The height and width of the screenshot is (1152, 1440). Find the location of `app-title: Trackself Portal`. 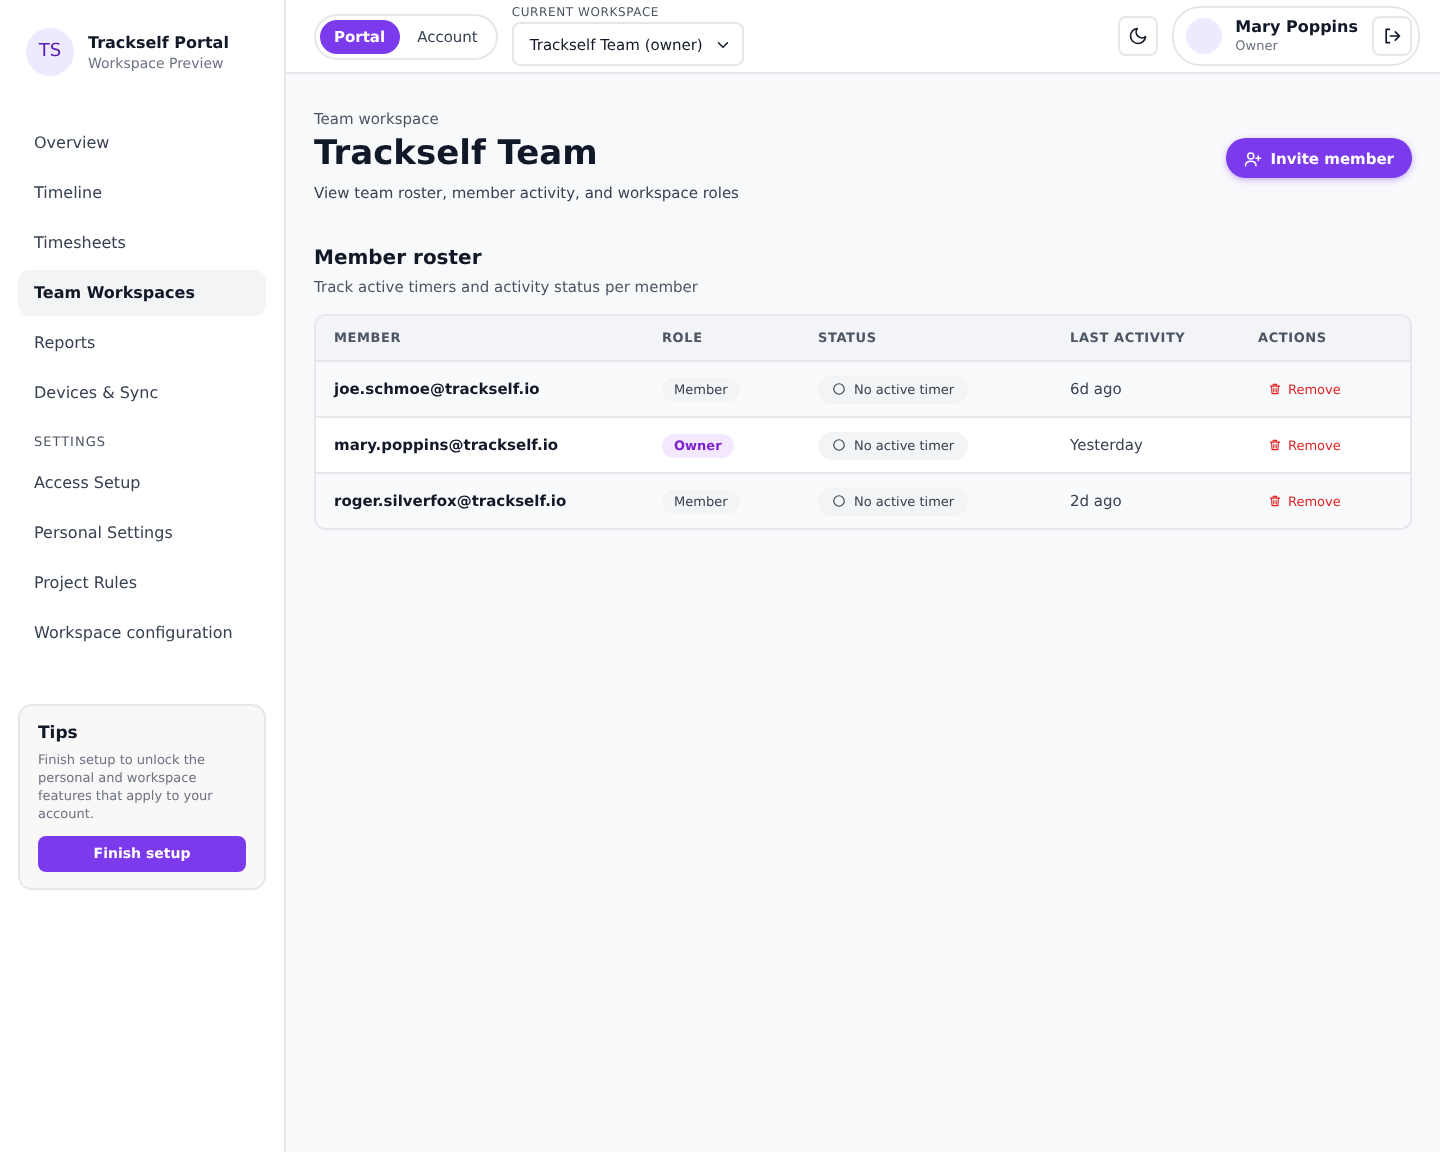

app-title: Trackself Portal is located at coordinates (158, 42).